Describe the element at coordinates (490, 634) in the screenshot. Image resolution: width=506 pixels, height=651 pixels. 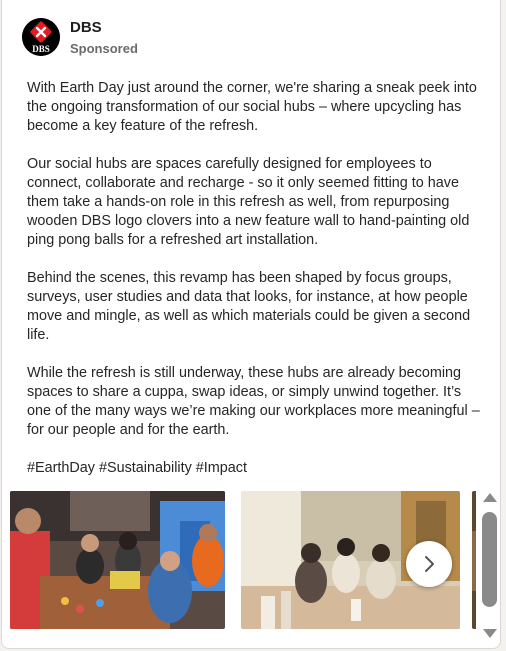
I see `triangle-down-icon` at that location.